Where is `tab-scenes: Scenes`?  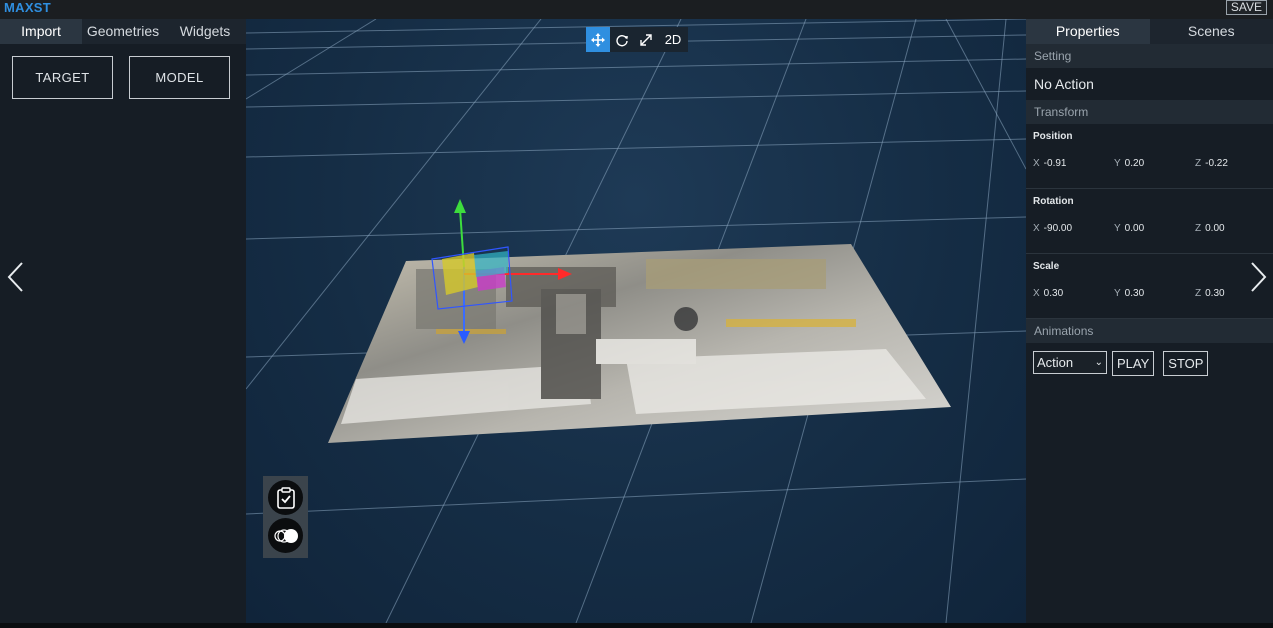 tab-scenes: Scenes is located at coordinates (1211, 31).